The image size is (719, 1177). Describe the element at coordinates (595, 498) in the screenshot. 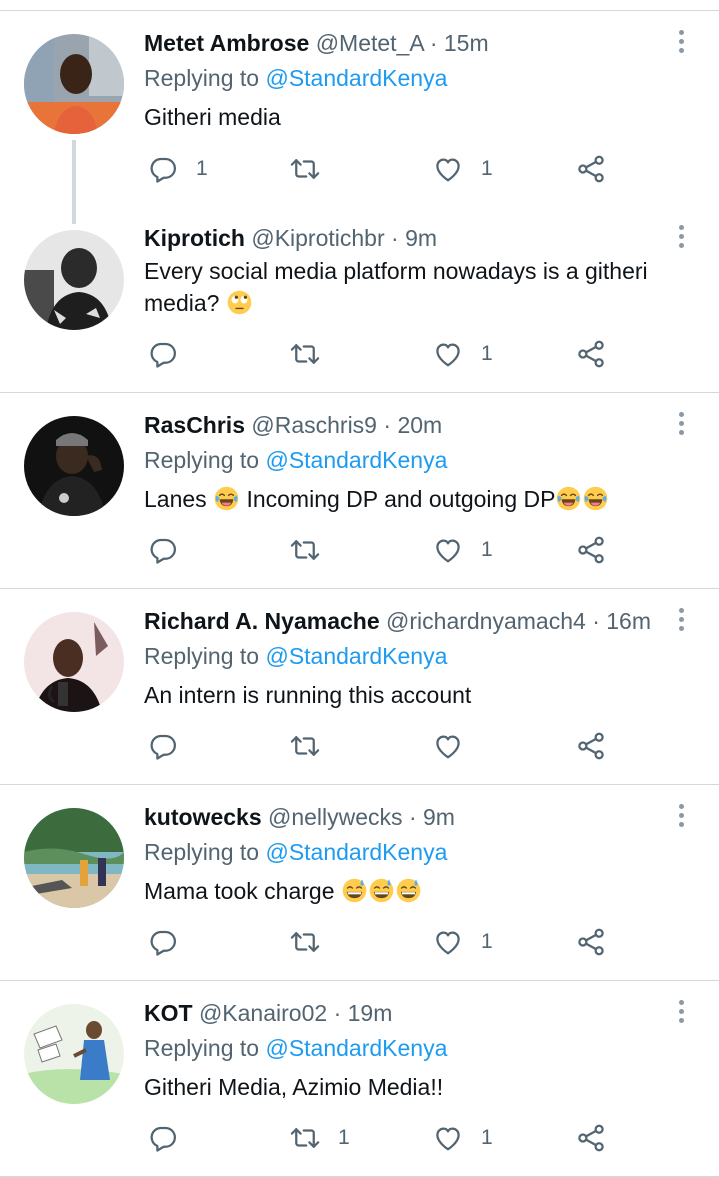

I see `face-with-tears-of-joy-emoji` at that location.